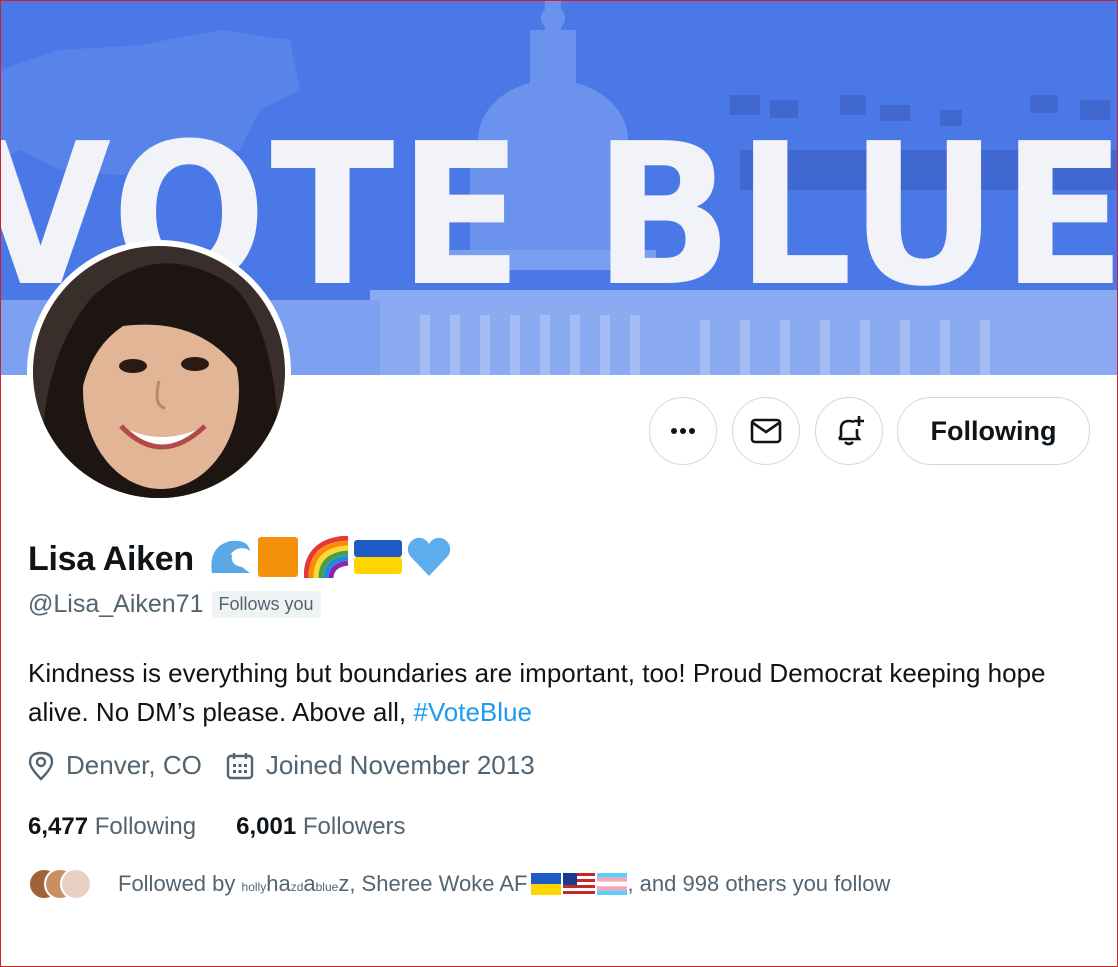 This screenshot has height=967, width=1118. What do you see at coordinates (266, 826) in the screenshot?
I see `followers-count: 6,001` at bounding box center [266, 826].